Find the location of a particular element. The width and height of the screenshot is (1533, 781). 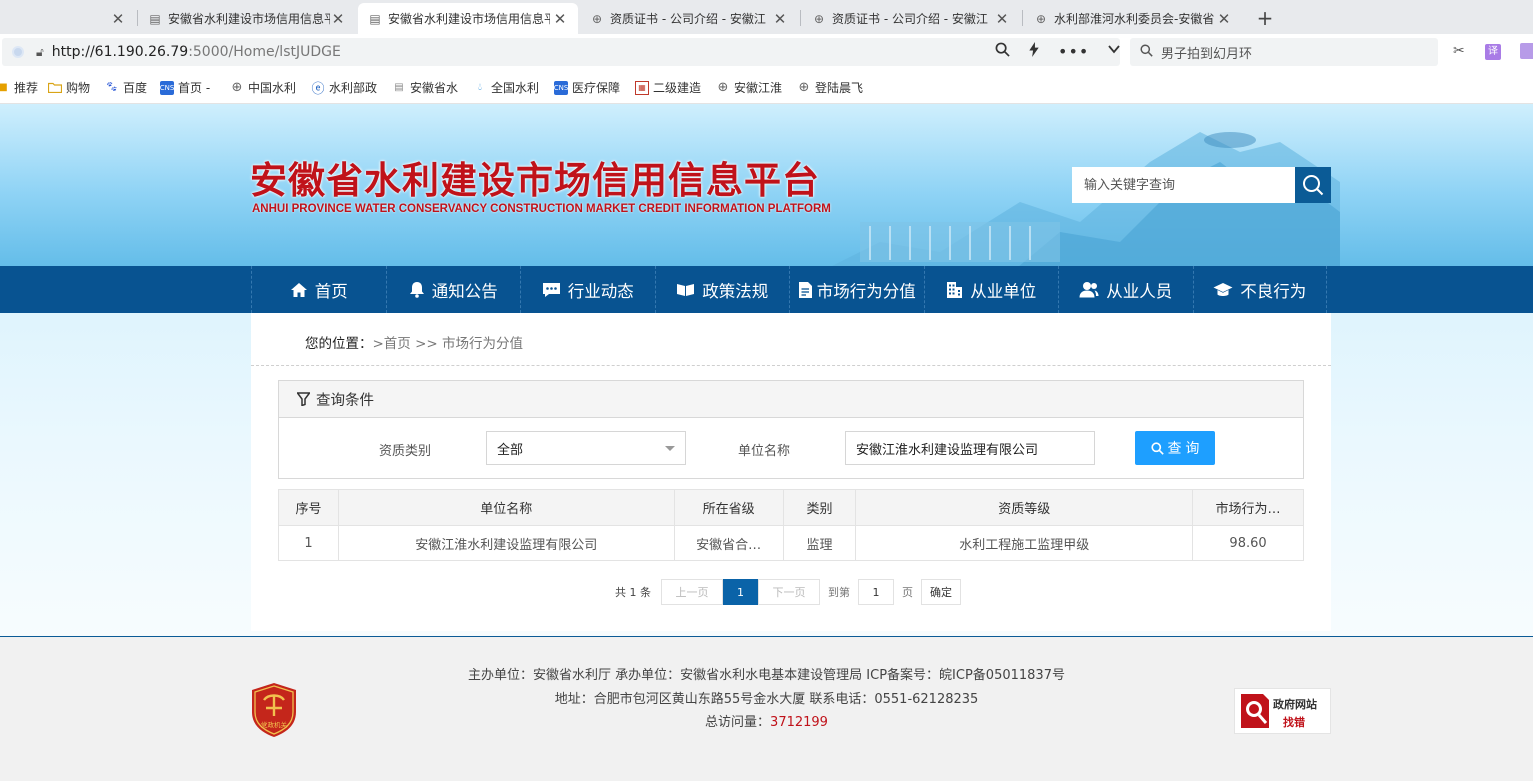

bookmark-2: 🐾︎ 百度 is located at coordinates (126, 87).